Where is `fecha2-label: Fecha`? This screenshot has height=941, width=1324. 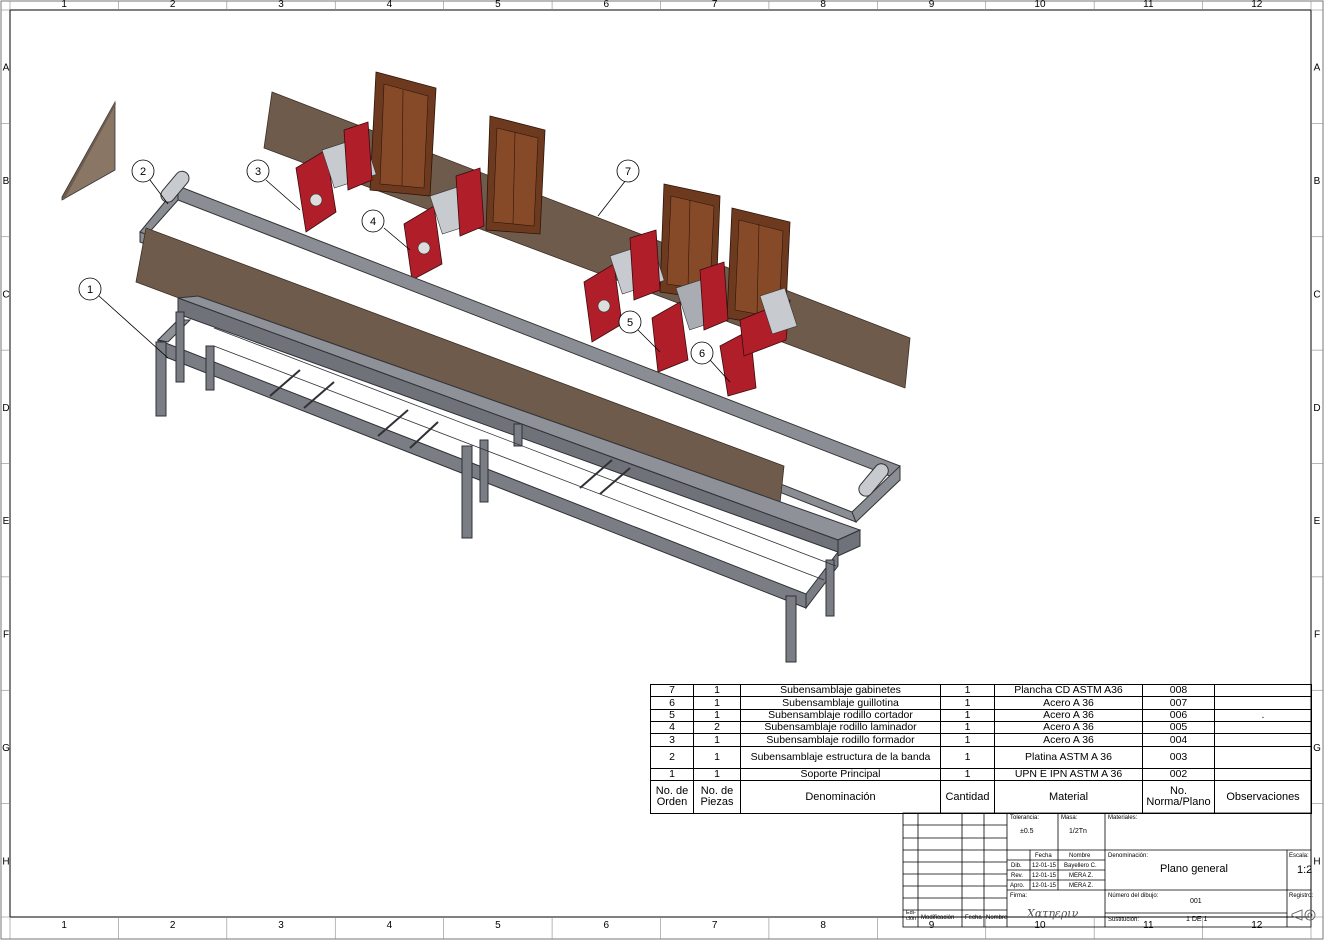 fecha2-label: Fecha is located at coordinates (973, 918).